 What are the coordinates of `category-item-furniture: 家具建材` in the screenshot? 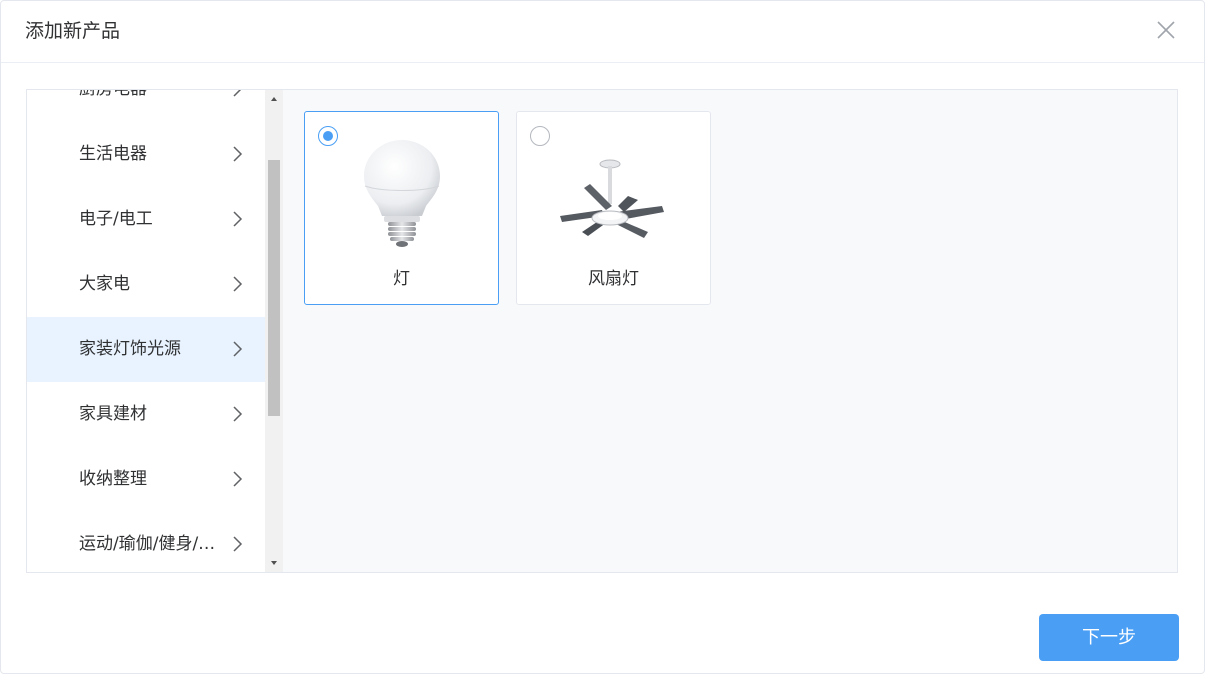 It's located at (146, 414).